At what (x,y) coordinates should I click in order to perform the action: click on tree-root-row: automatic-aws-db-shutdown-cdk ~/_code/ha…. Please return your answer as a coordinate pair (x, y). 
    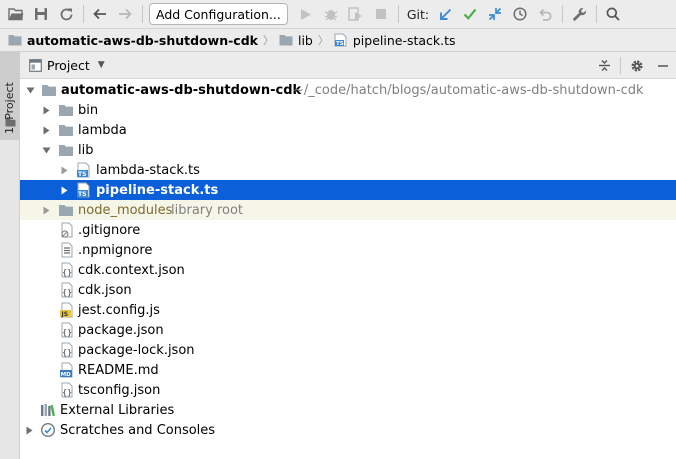
    Looking at the image, I should click on (348, 90).